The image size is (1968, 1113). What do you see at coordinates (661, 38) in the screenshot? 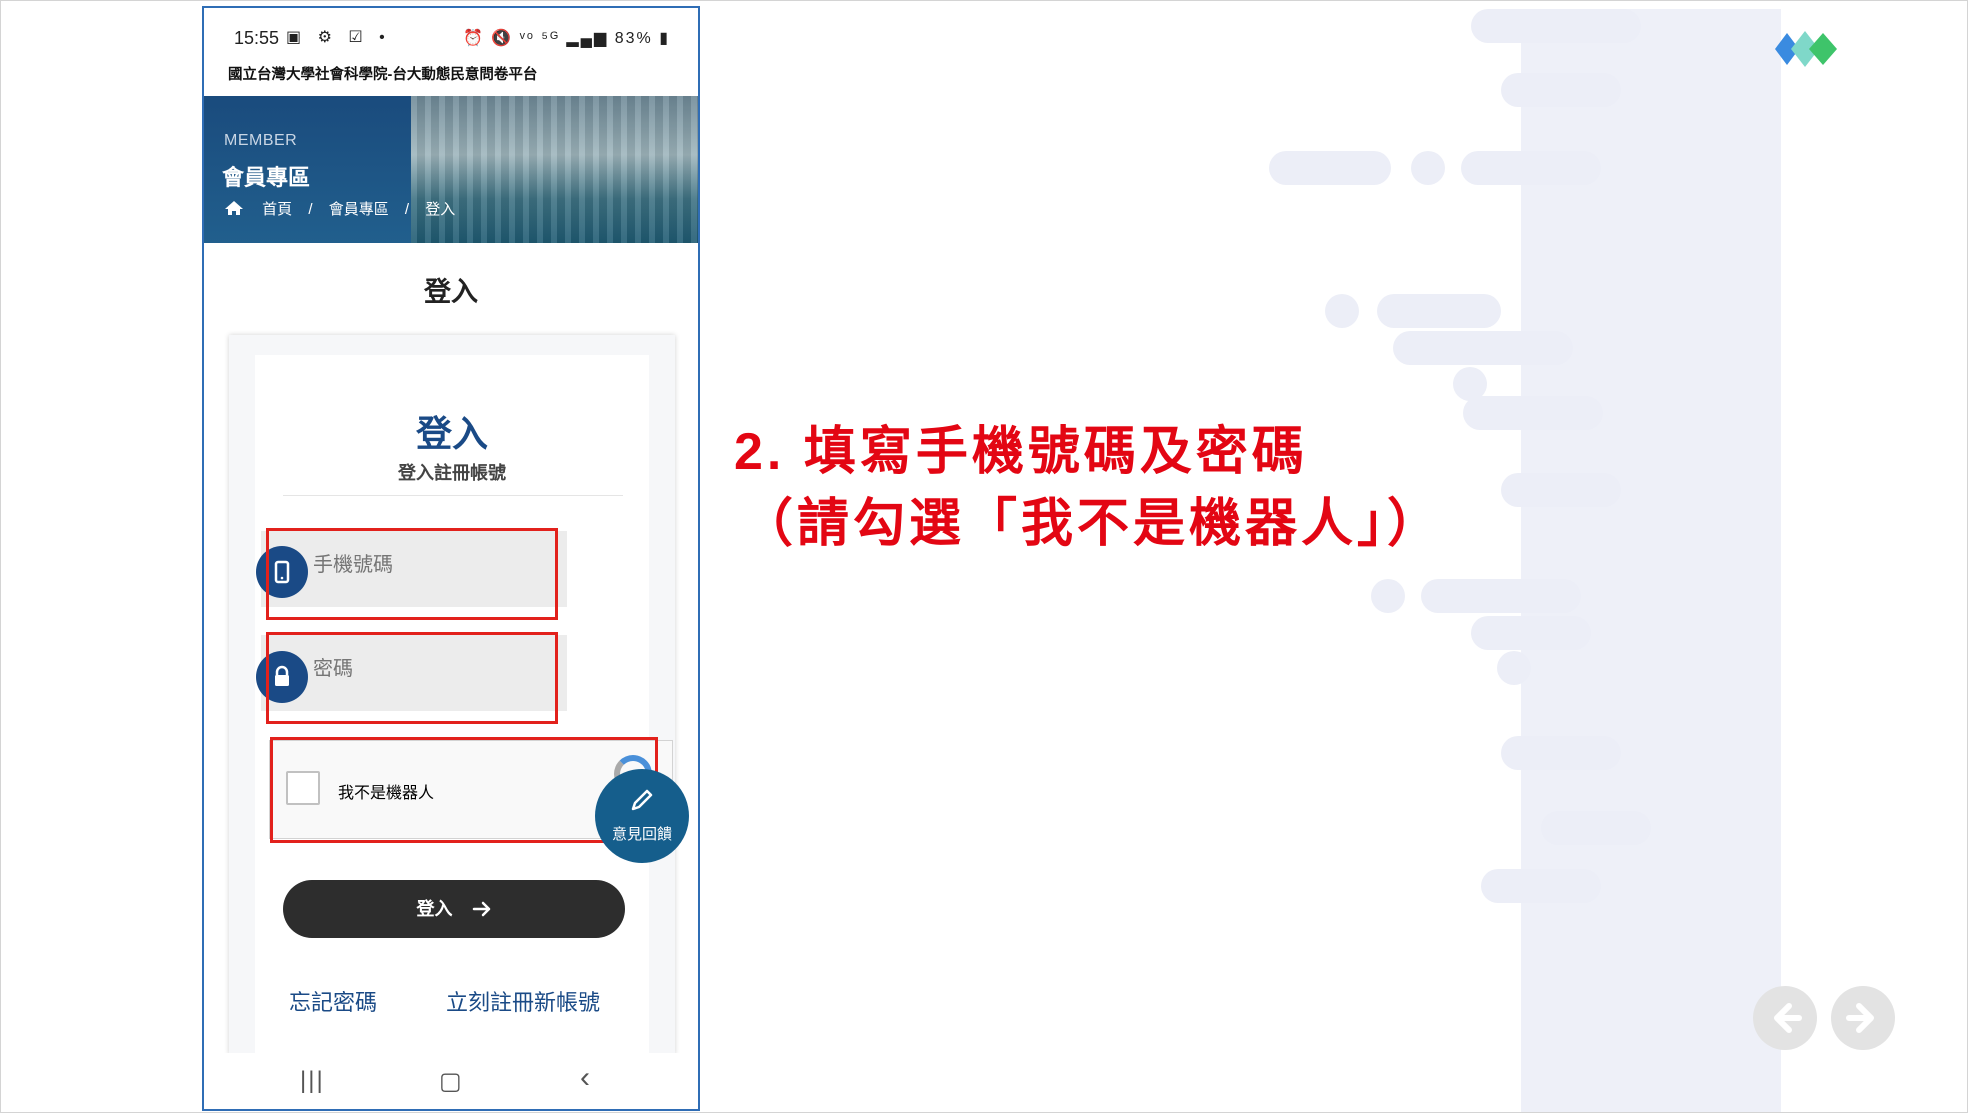
I see `battery-icon: ▮` at bounding box center [661, 38].